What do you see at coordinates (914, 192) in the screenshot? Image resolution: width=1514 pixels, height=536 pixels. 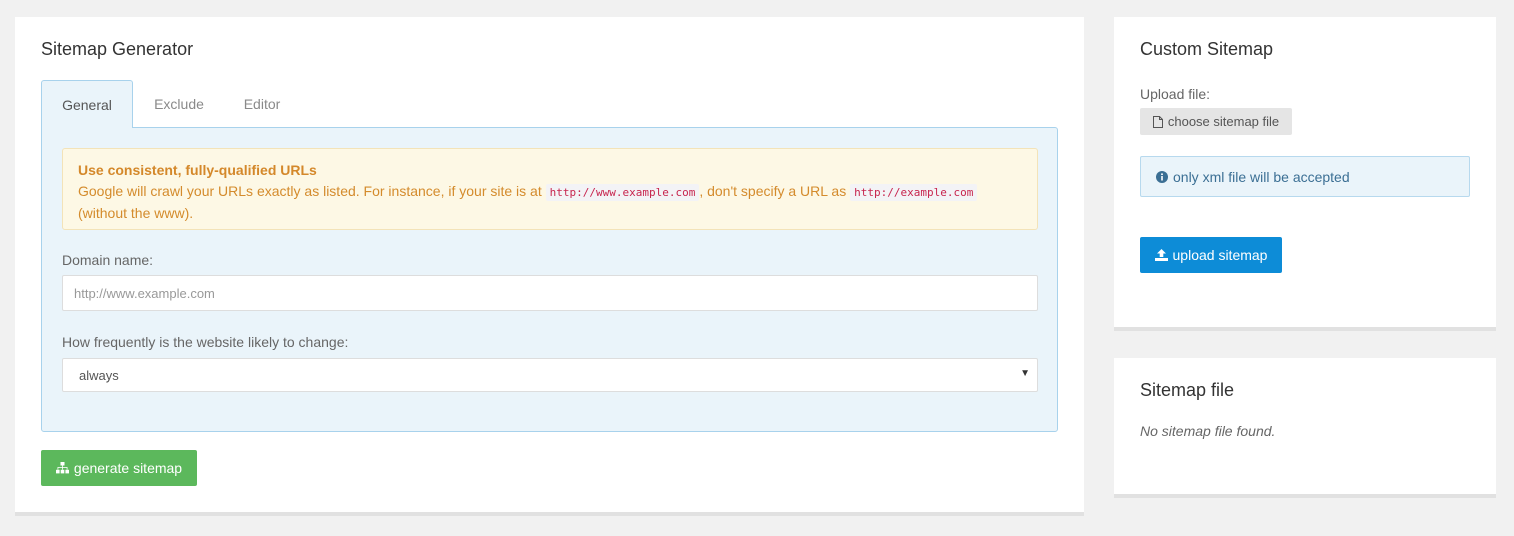 I see `alert-code-plain: http://example.com` at bounding box center [914, 192].